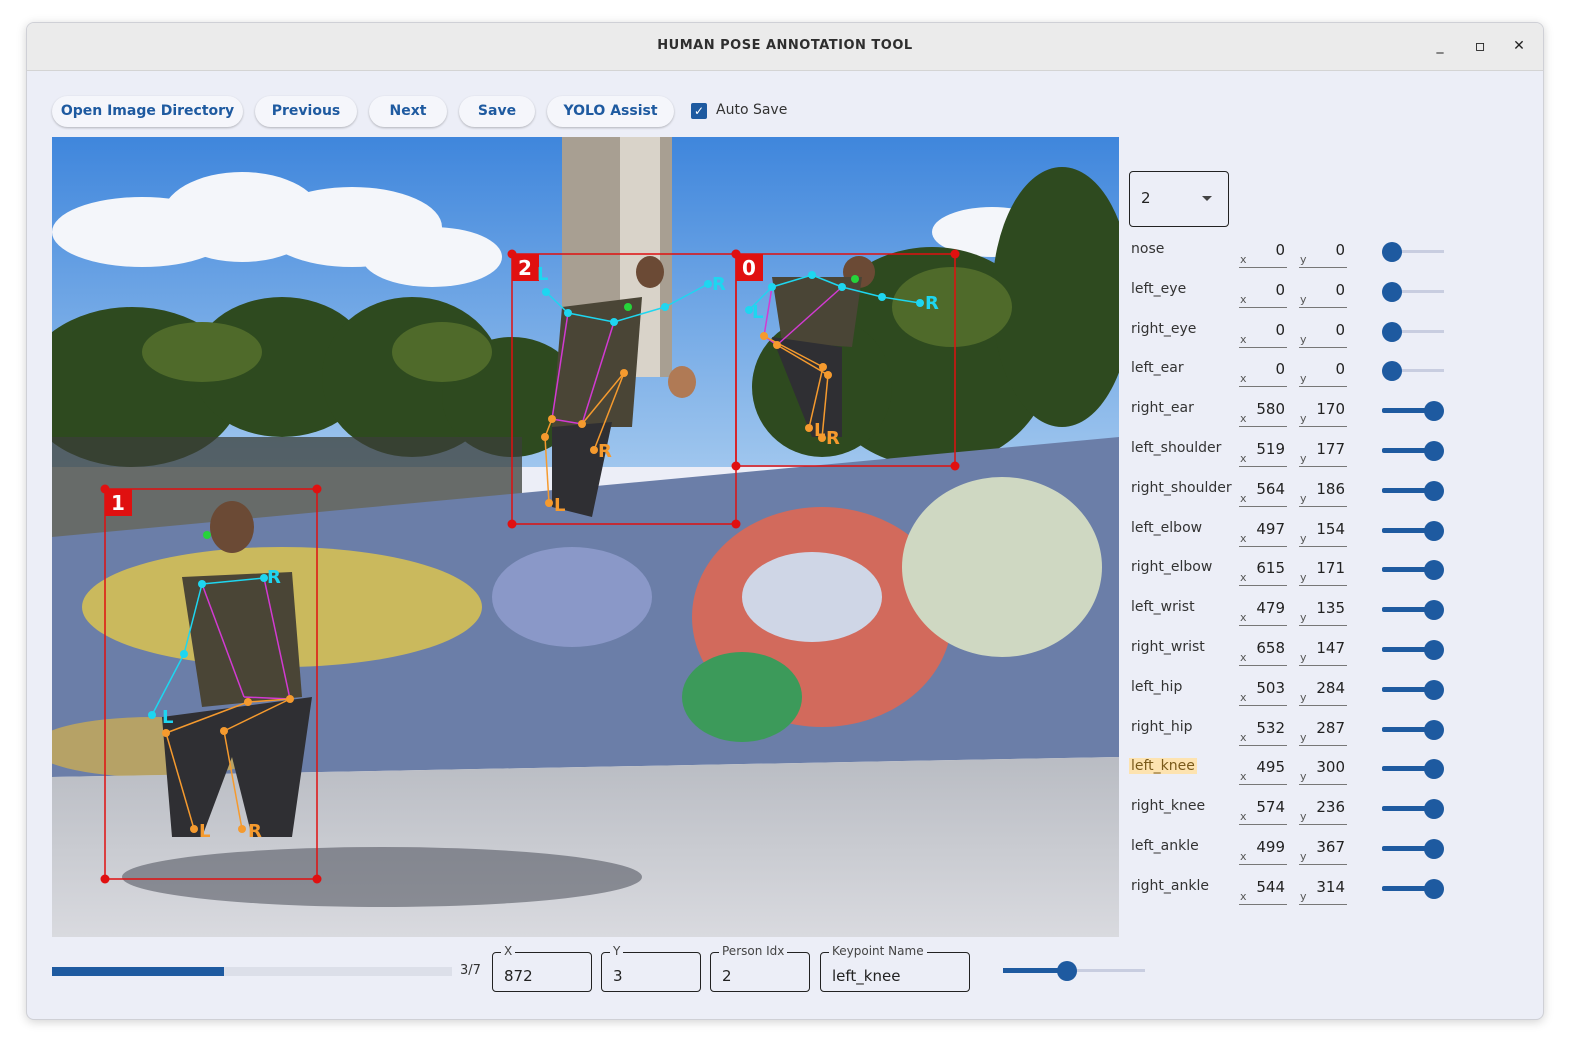  What do you see at coordinates (1263, 612) in the screenshot?
I see `keypoint-x-input: x 479` at bounding box center [1263, 612].